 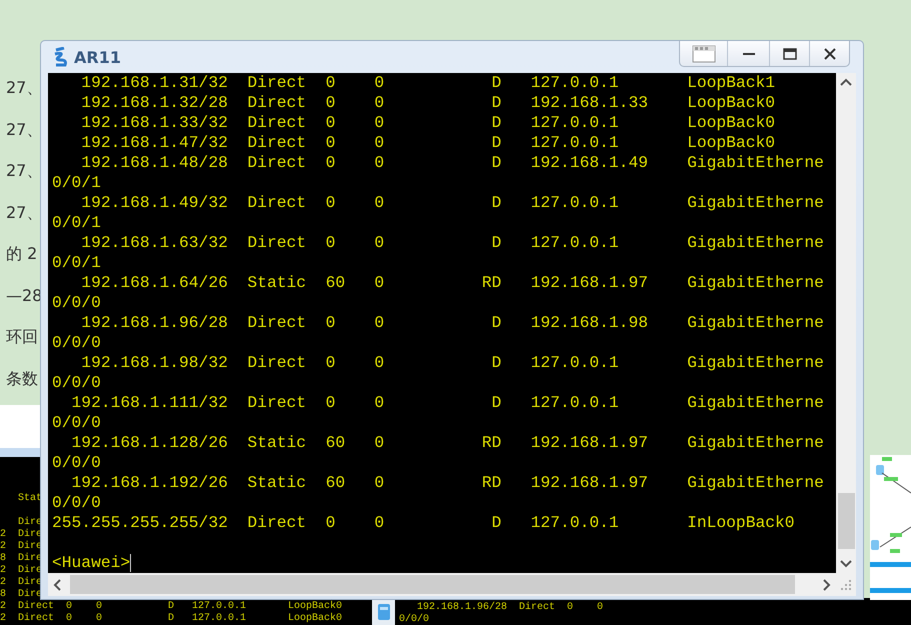 What do you see at coordinates (428, 123) in the screenshot?
I see `terminal-line: 192.168.1.33/32 Direct 0 0 D 127.0.0.1 LoopBack0` at bounding box center [428, 123].